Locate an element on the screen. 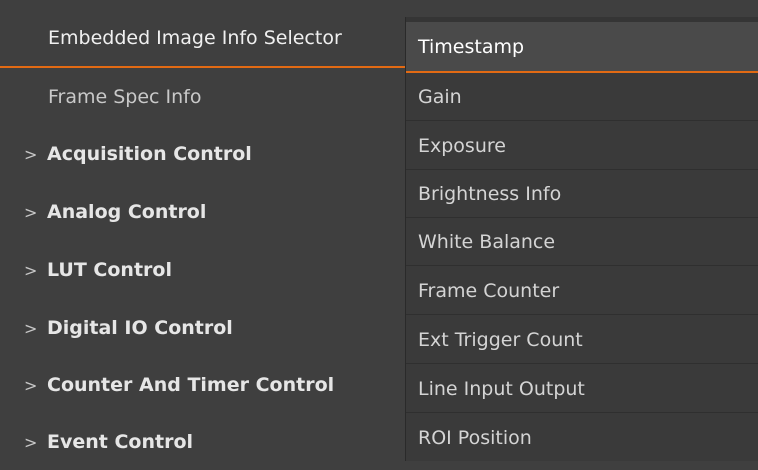 The image size is (758, 470). group-acquisition-control: > Acquisition Control is located at coordinates (205, 154).